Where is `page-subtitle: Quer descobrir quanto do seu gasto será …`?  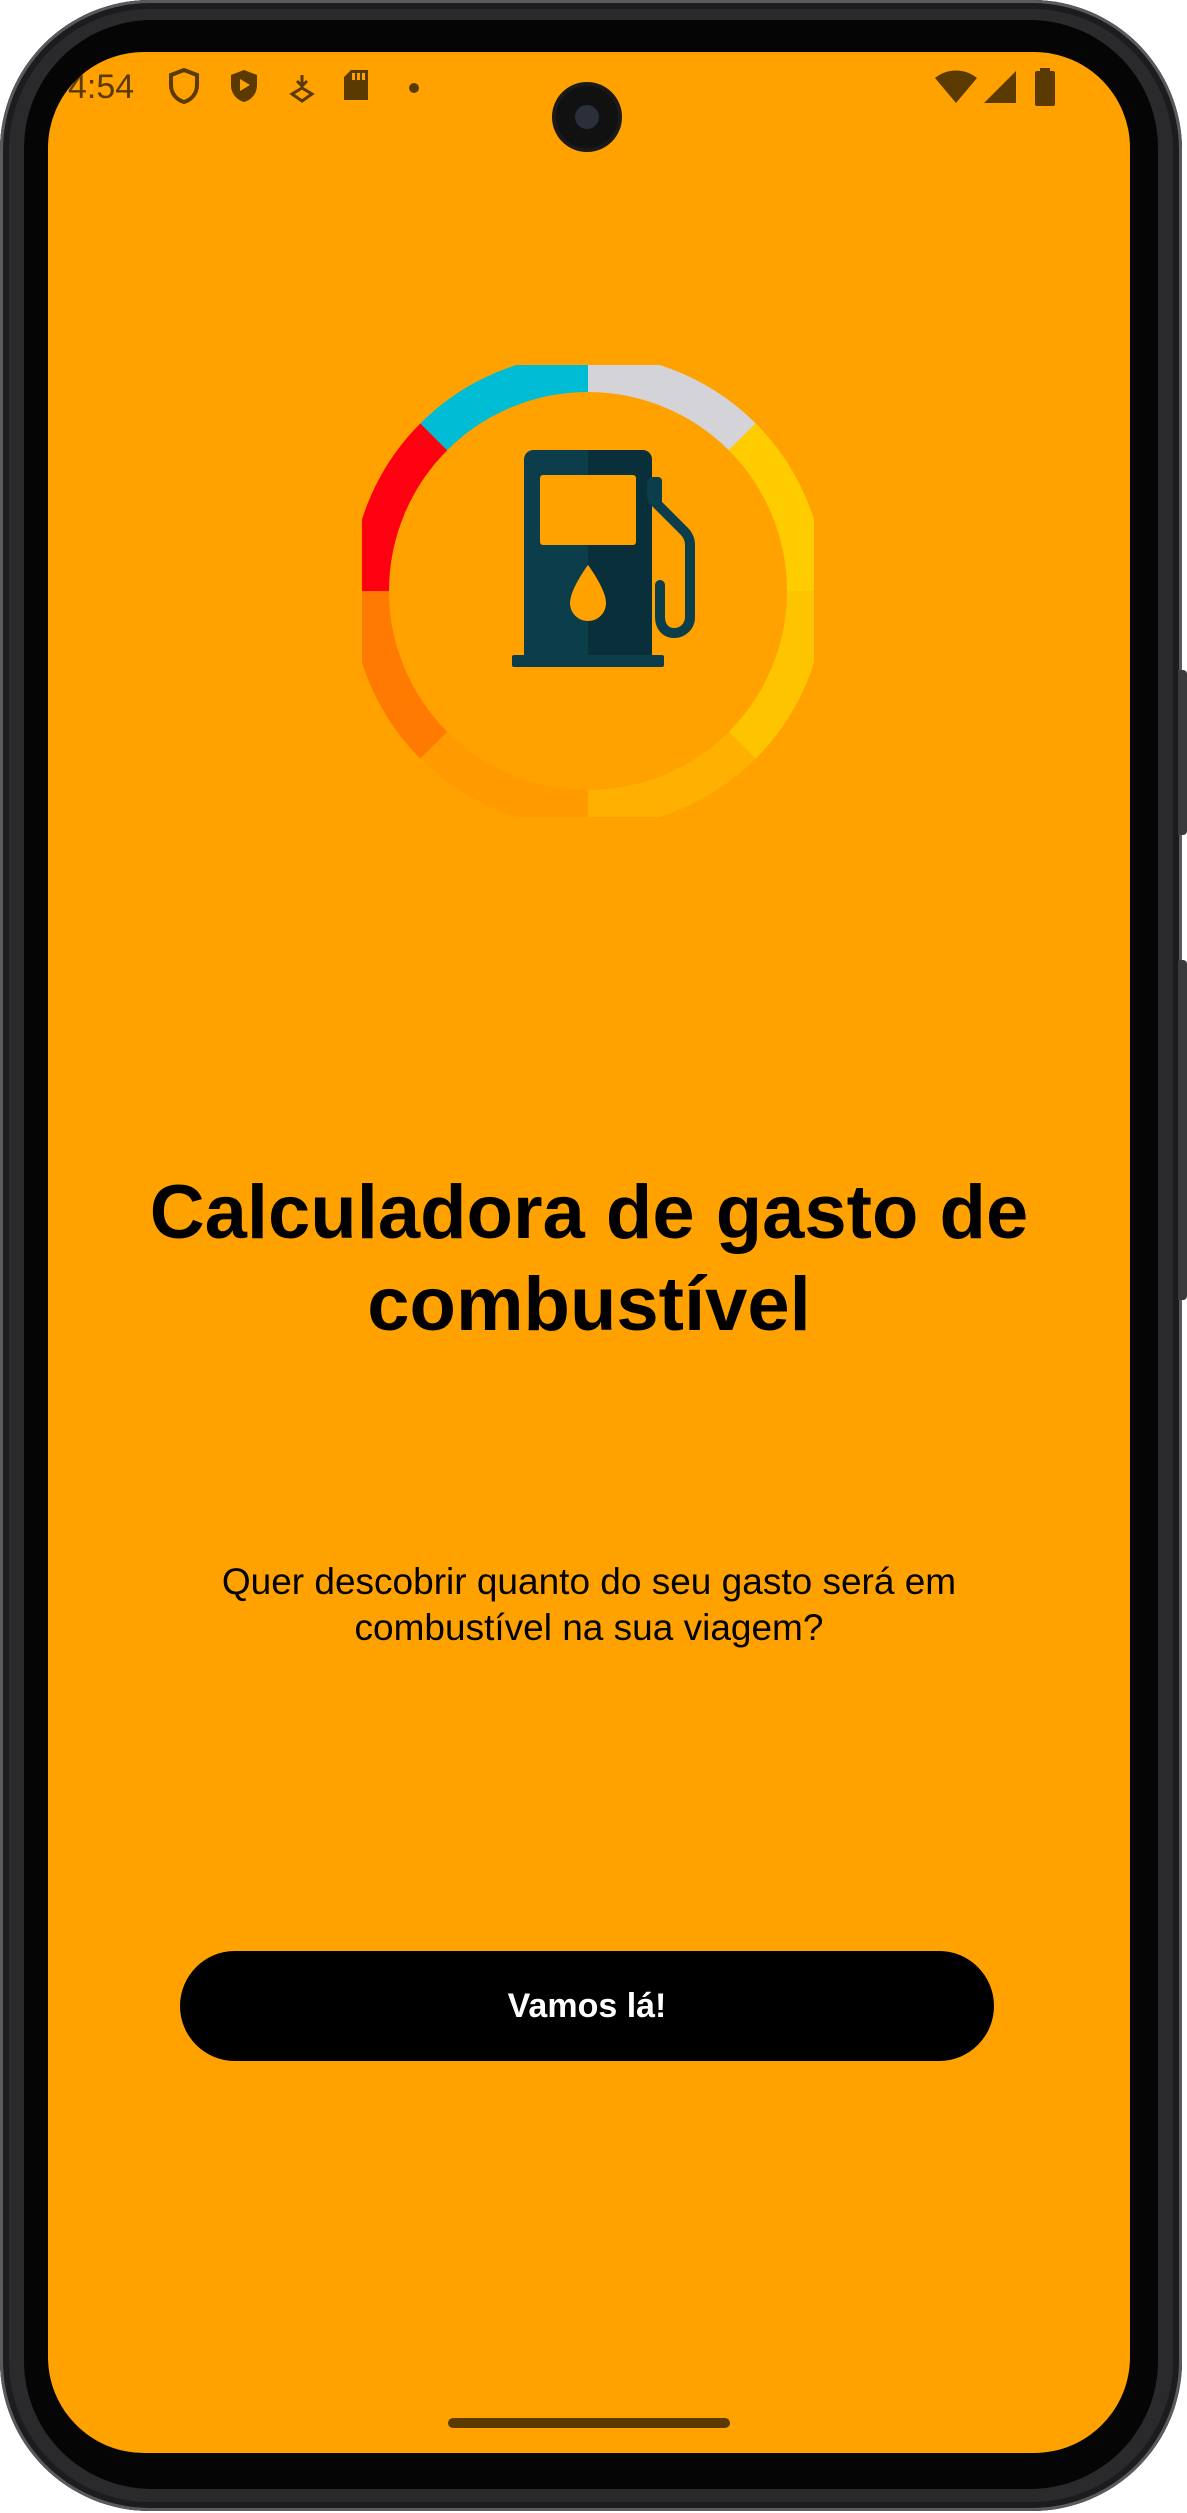
page-subtitle: Quer descobrir quanto do seu gasto será … is located at coordinates (589, 1604).